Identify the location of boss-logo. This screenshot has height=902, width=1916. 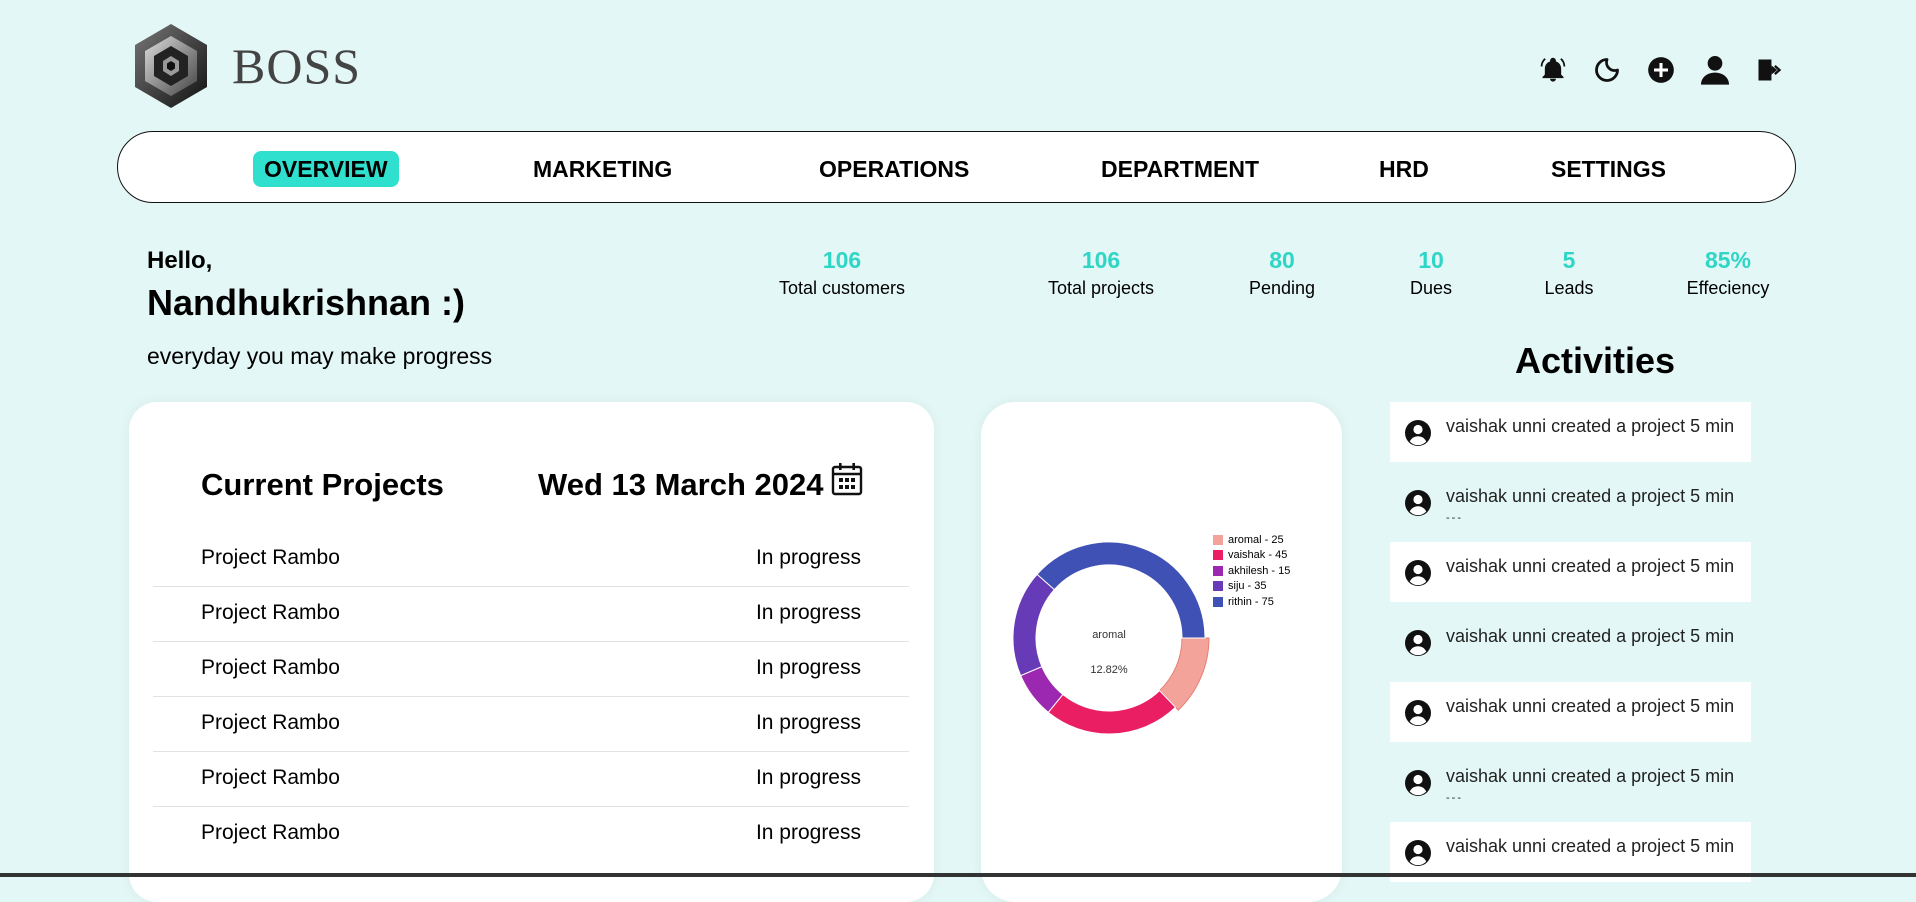
(171, 66).